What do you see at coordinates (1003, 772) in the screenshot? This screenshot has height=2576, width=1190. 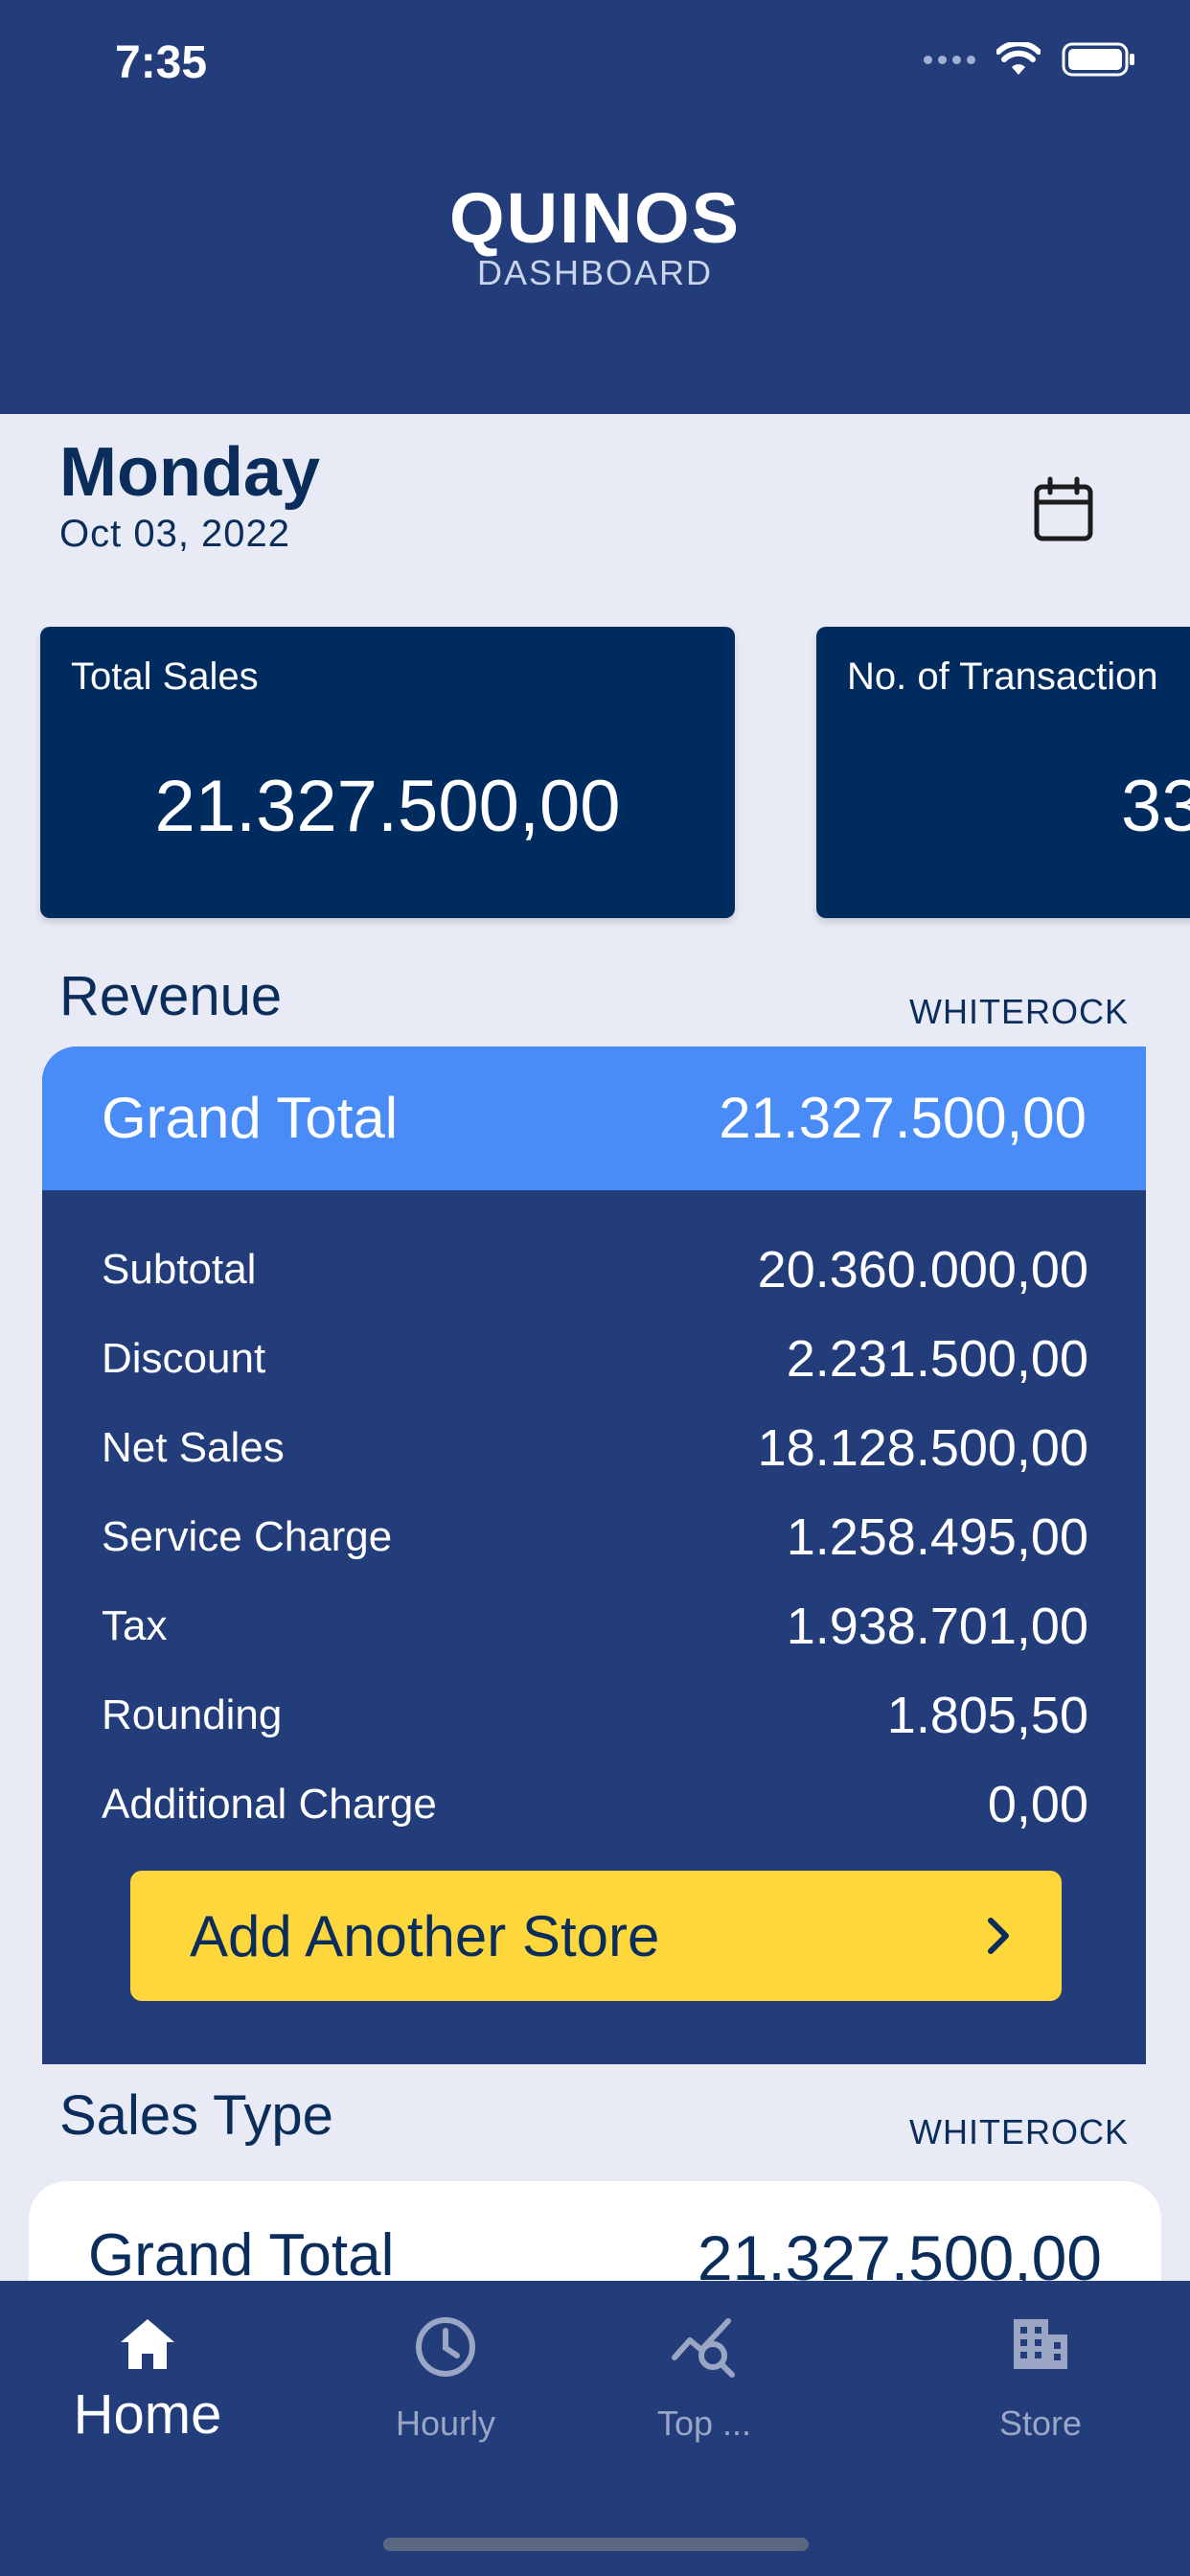 I see `kpi-card-transactions: No. of Transaction 33` at bounding box center [1003, 772].